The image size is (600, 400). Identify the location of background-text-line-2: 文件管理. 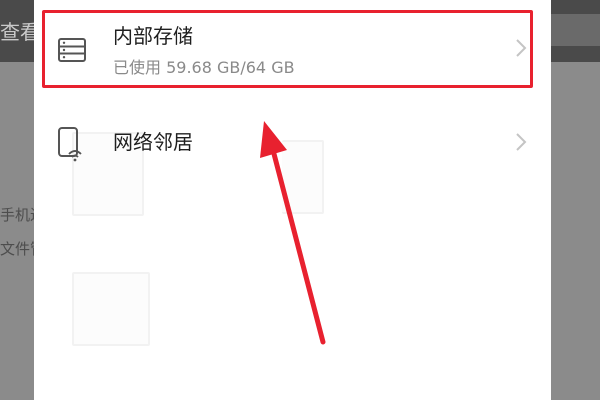
(17, 249).